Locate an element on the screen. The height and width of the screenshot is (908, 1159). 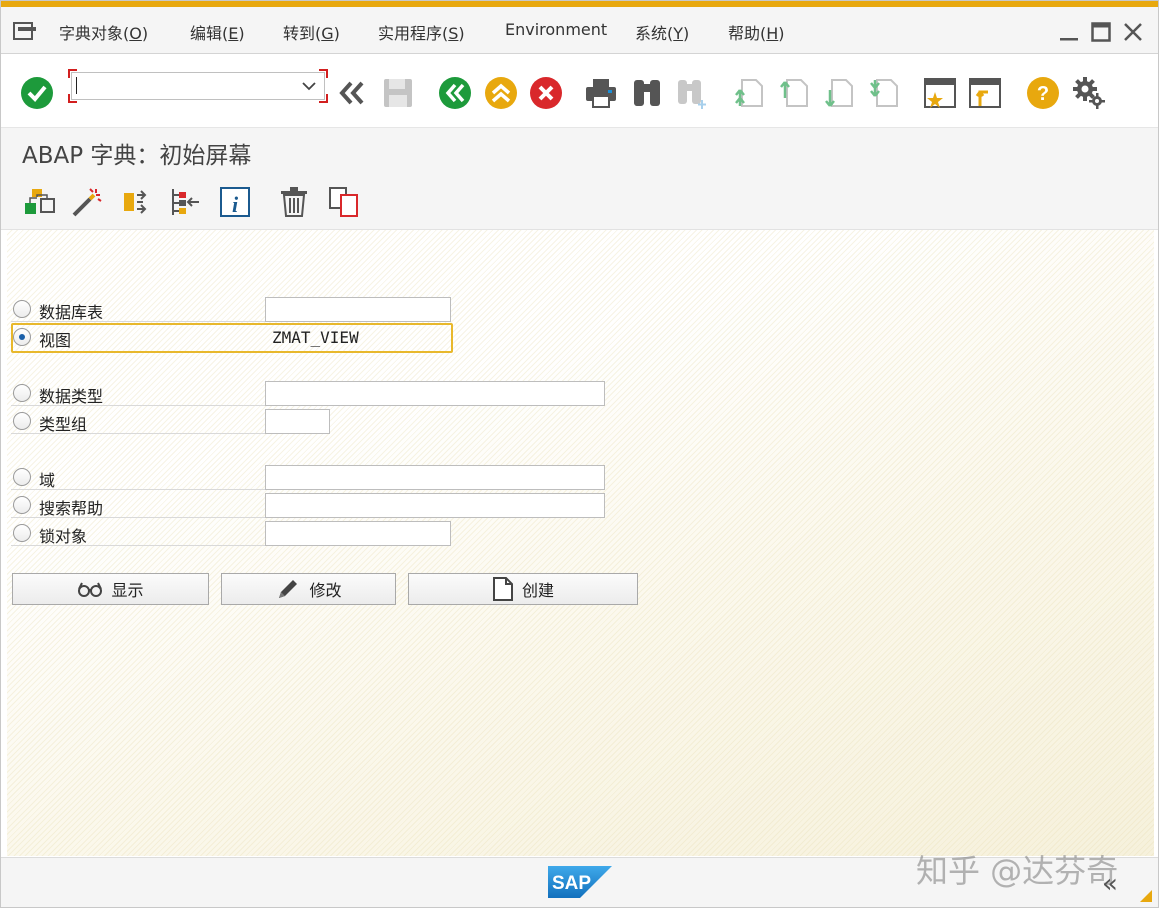
input-type-group is located at coordinates (297, 421).